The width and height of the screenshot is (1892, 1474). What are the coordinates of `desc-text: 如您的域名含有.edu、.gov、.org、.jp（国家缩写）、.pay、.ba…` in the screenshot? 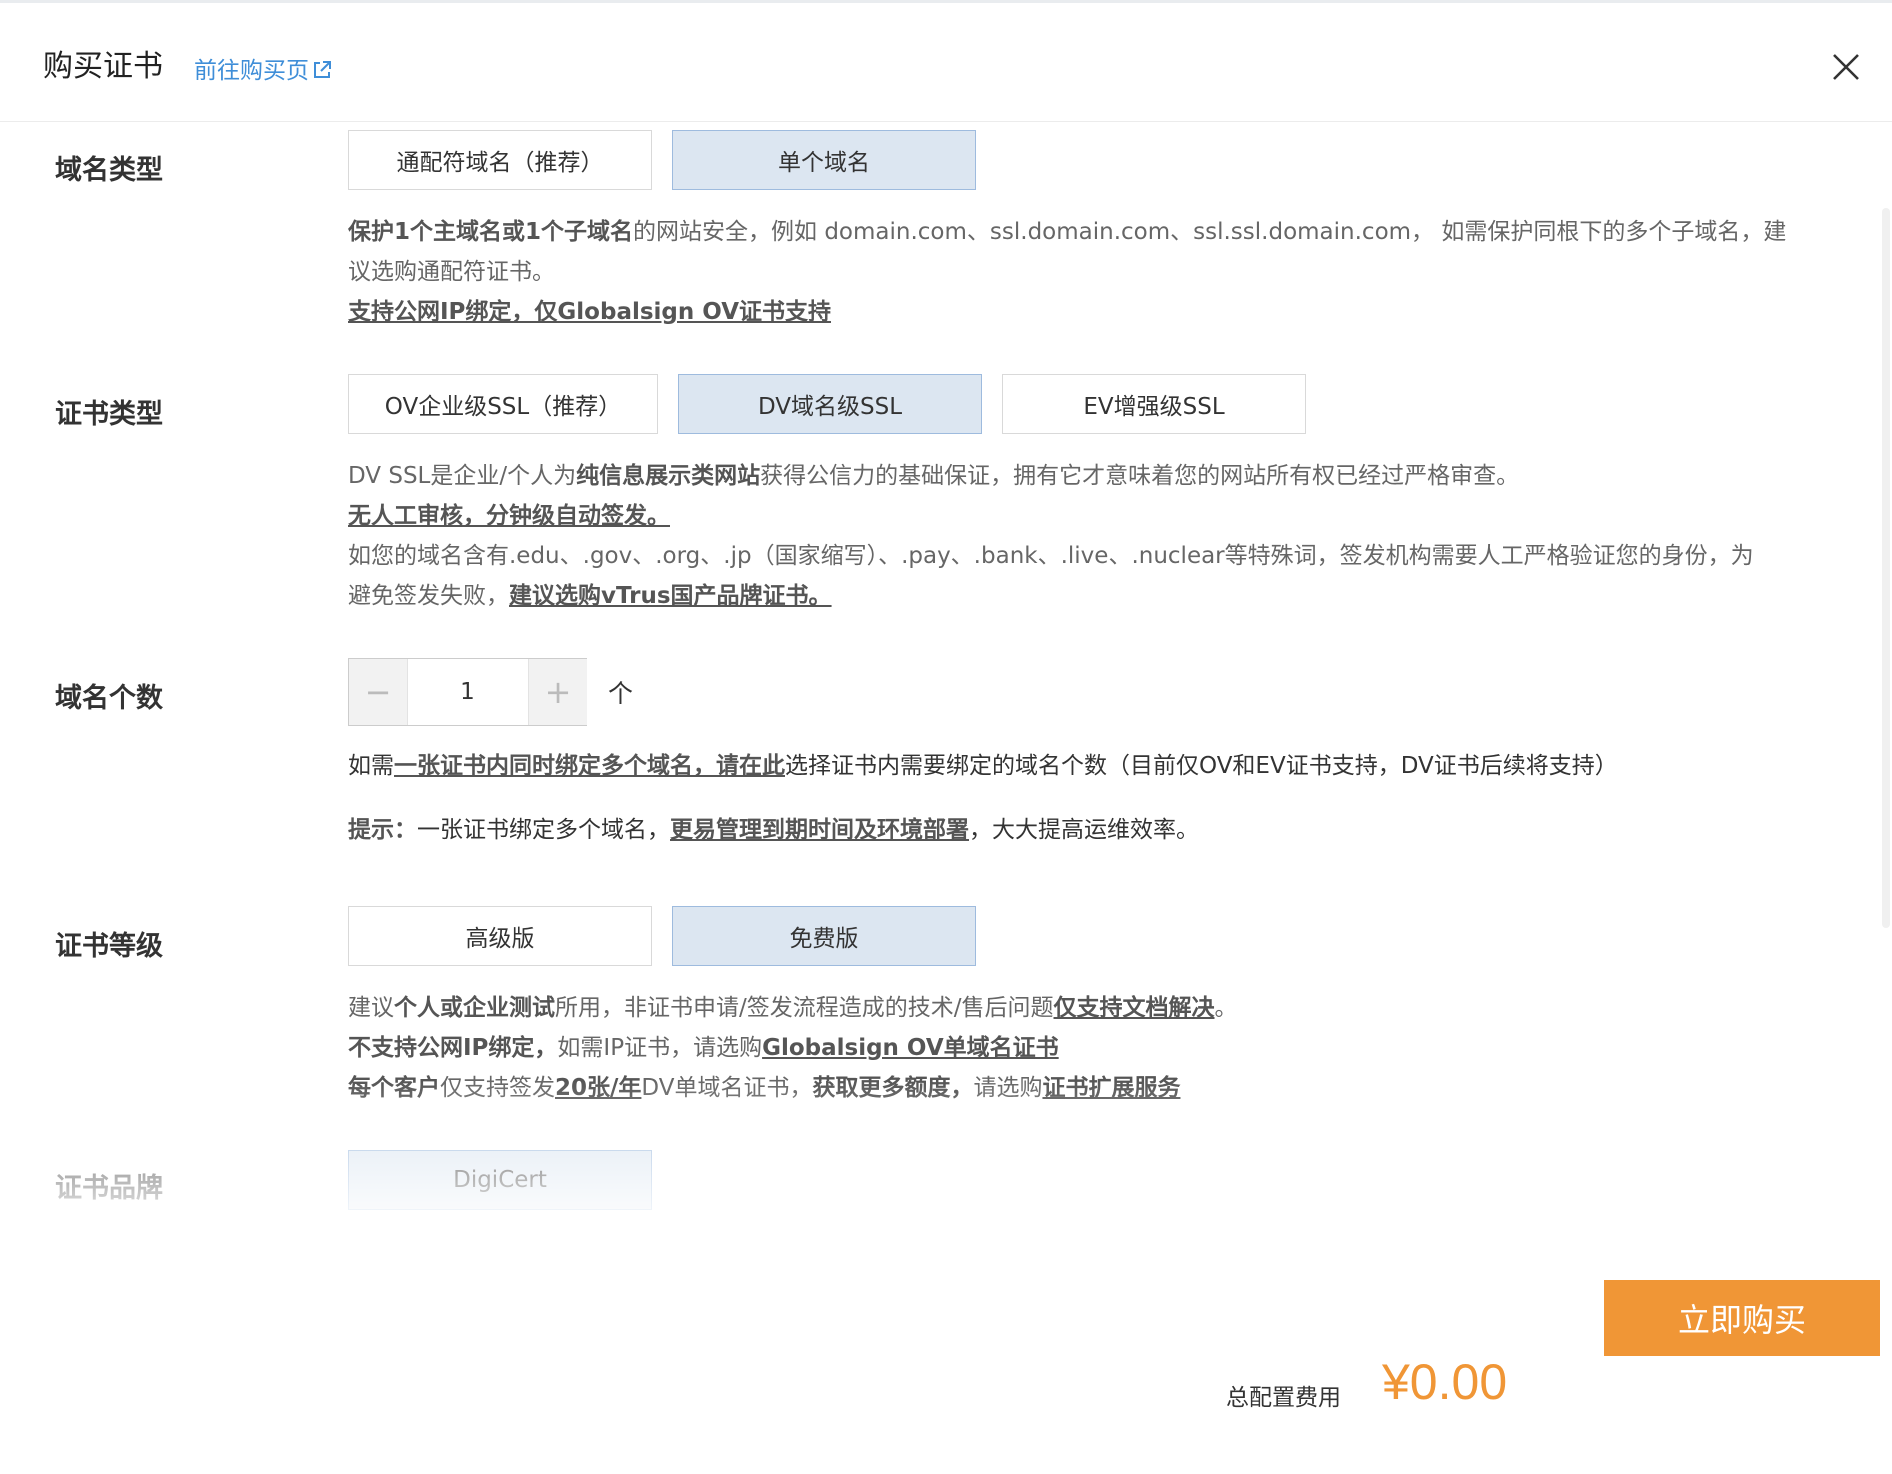 It's located at (1051, 556).